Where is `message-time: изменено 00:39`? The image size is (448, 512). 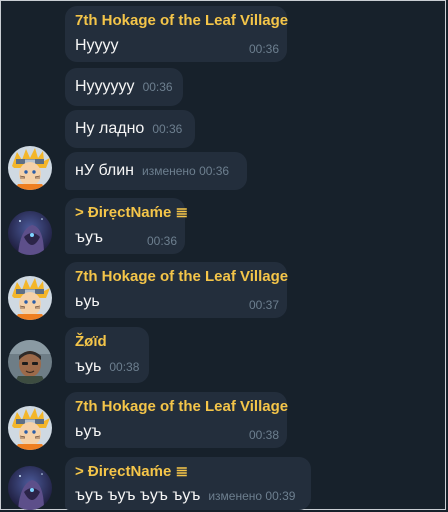 message-time: изменено 00:39 is located at coordinates (252, 496).